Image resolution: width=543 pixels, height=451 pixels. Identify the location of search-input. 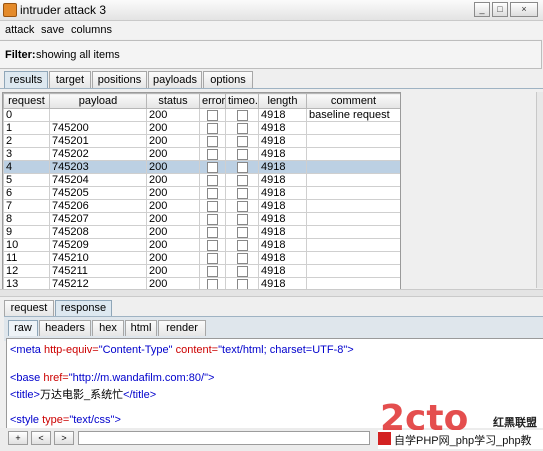
(224, 438).